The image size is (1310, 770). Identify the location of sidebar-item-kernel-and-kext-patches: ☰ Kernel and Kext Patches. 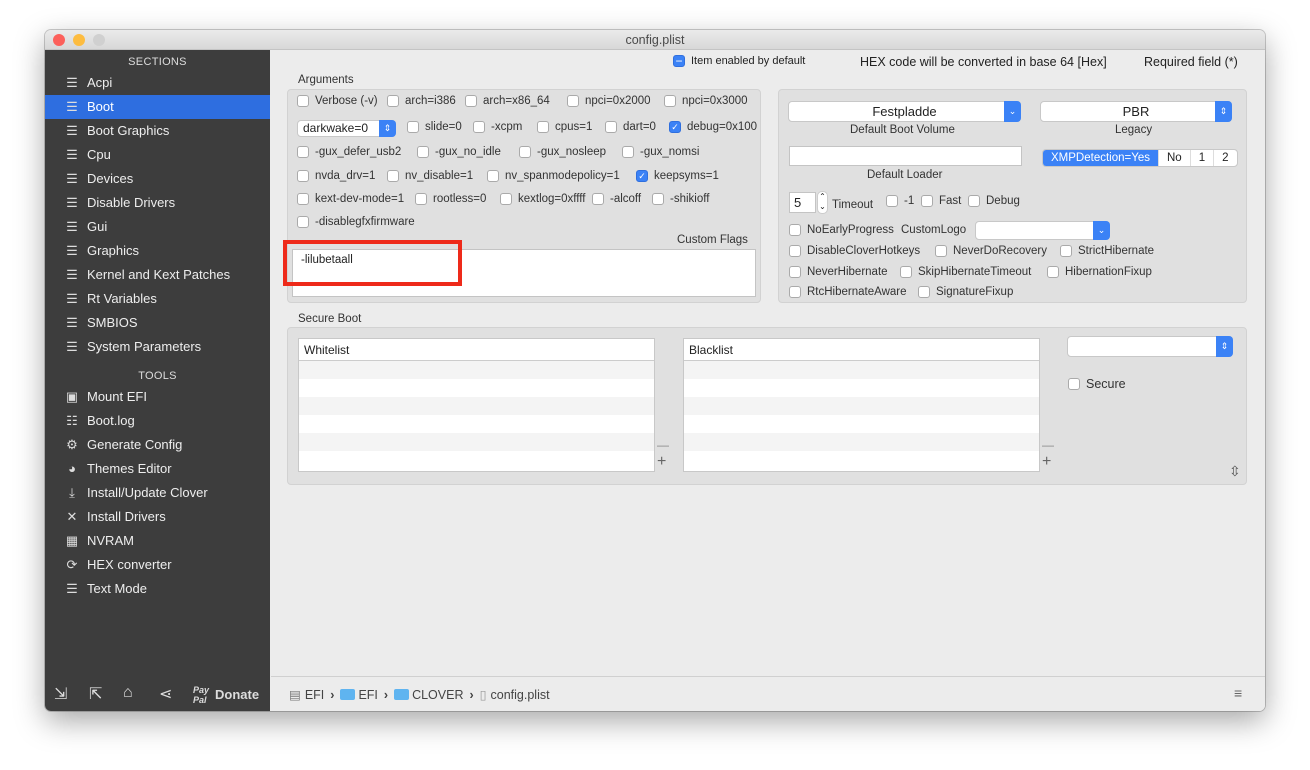
(157, 275).